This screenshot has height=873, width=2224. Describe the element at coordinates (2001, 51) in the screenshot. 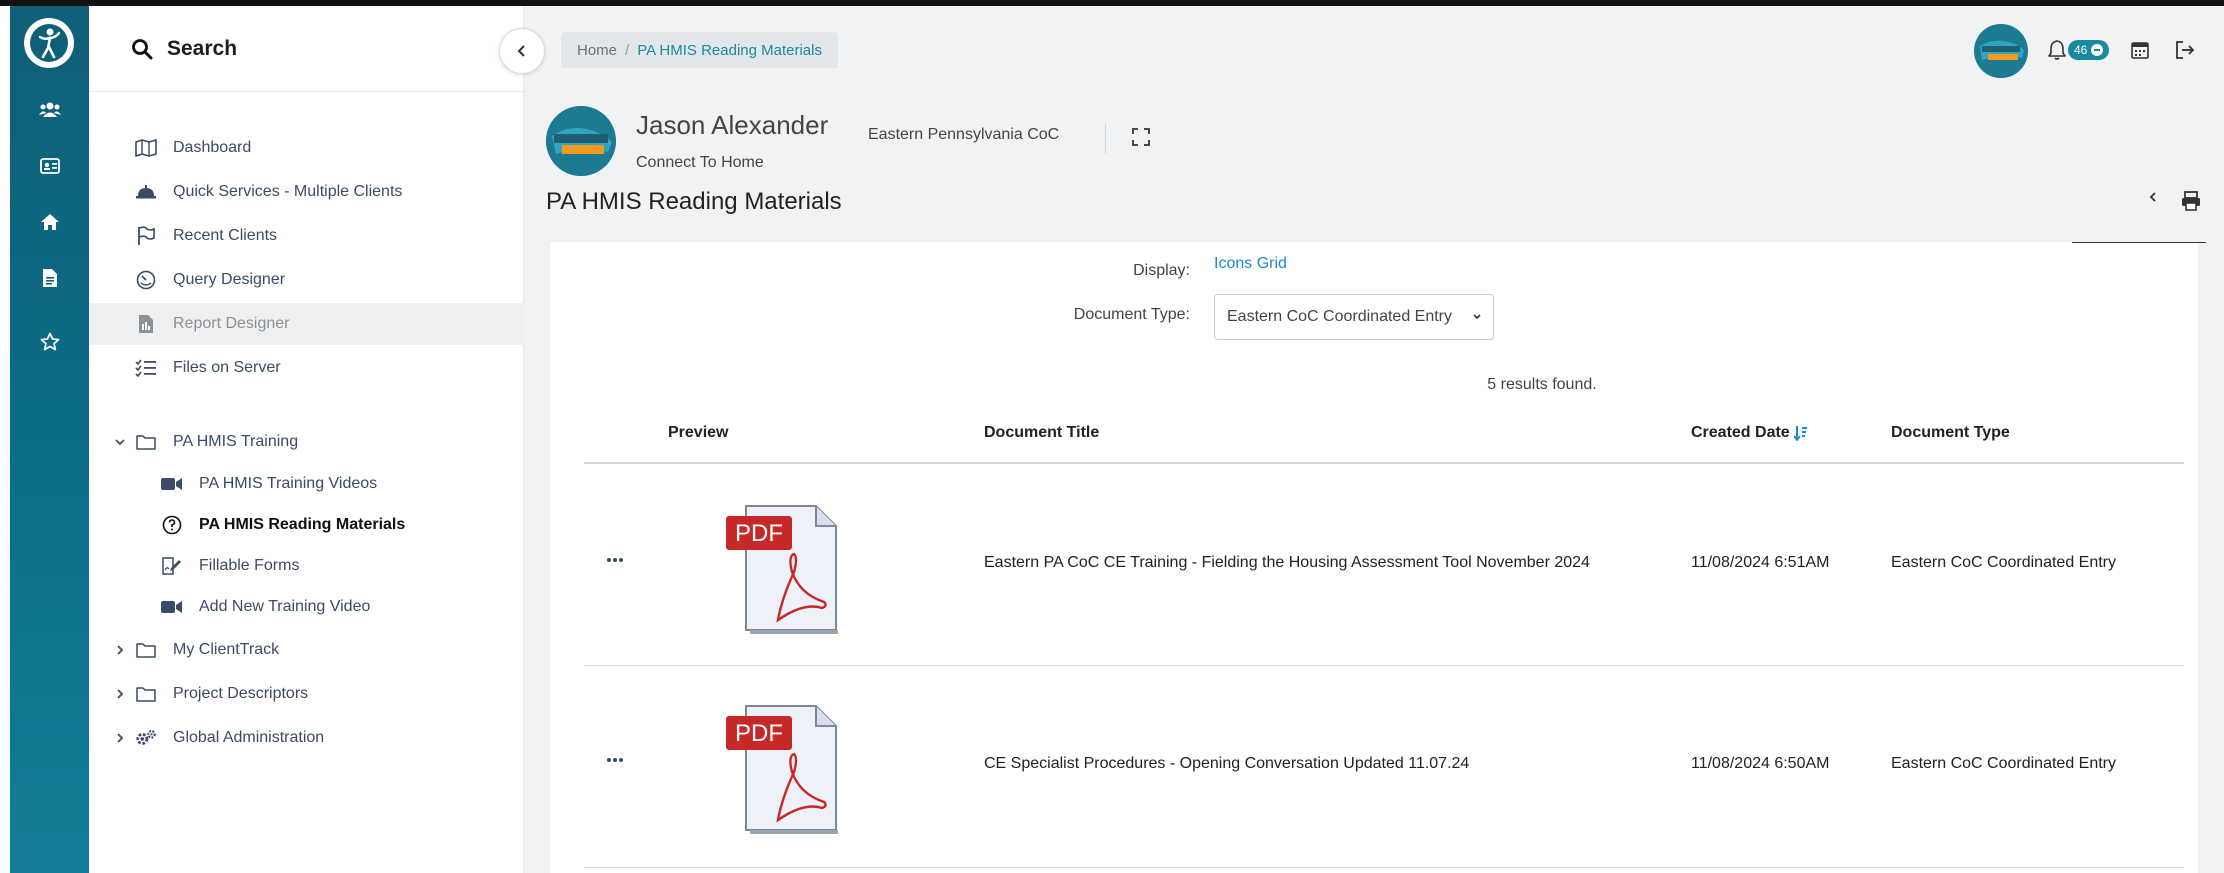

I see `user-avatar` at that location.